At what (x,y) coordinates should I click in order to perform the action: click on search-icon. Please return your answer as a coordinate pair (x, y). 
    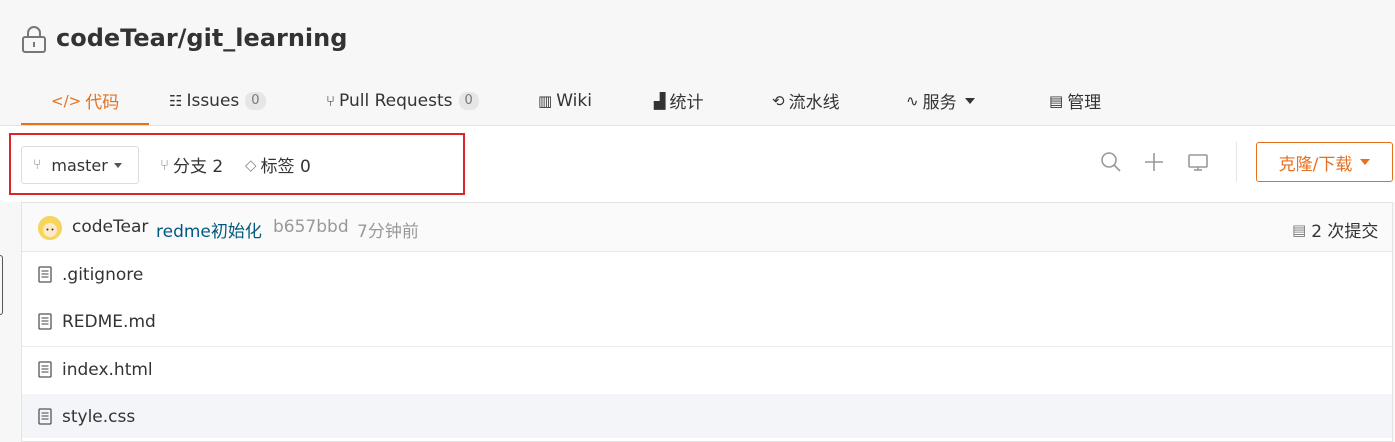
    Looking at the image, I should click on (1111, 162).